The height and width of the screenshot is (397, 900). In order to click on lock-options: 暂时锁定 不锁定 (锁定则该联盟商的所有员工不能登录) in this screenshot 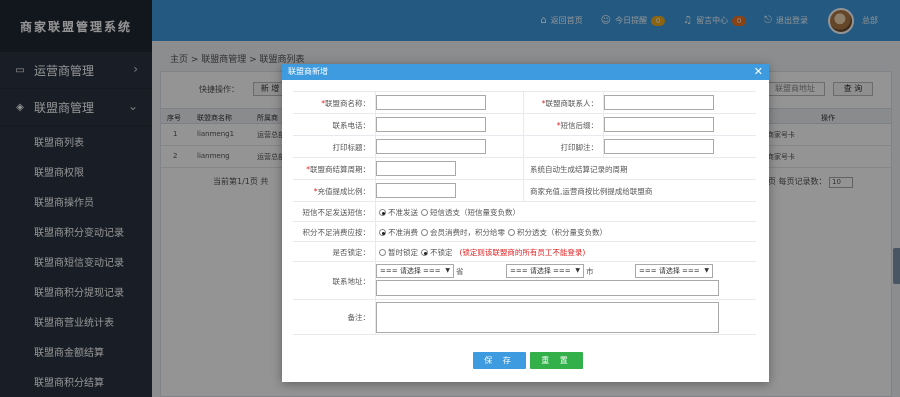, I will do `click(482, 252)`.